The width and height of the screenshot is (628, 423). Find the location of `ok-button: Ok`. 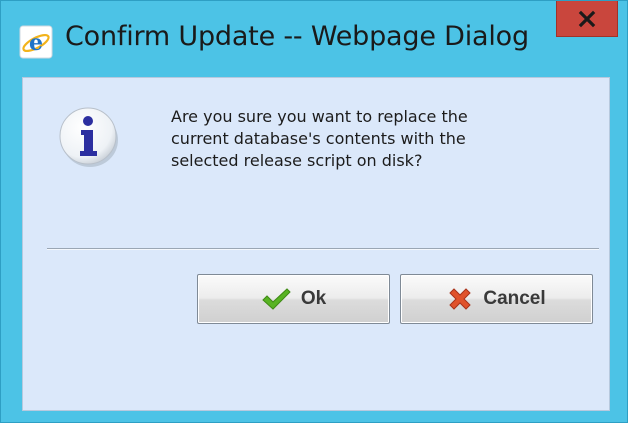

ok-button: Ok is located at coordinates (293, 299).